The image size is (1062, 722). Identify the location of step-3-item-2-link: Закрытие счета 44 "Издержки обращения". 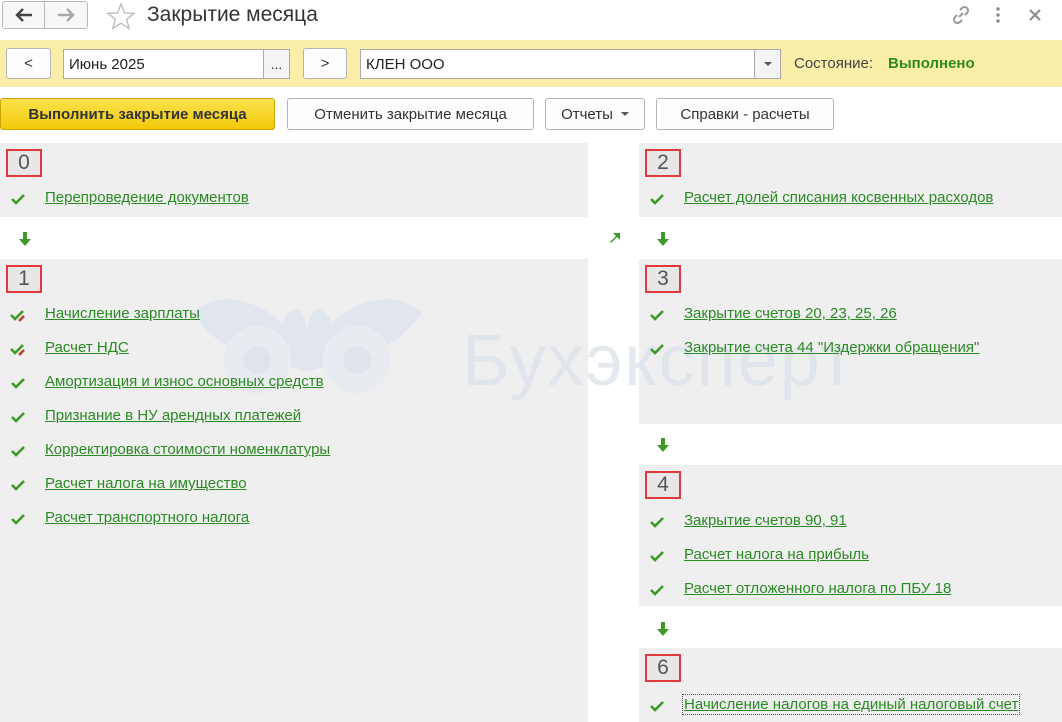
(831, 347).